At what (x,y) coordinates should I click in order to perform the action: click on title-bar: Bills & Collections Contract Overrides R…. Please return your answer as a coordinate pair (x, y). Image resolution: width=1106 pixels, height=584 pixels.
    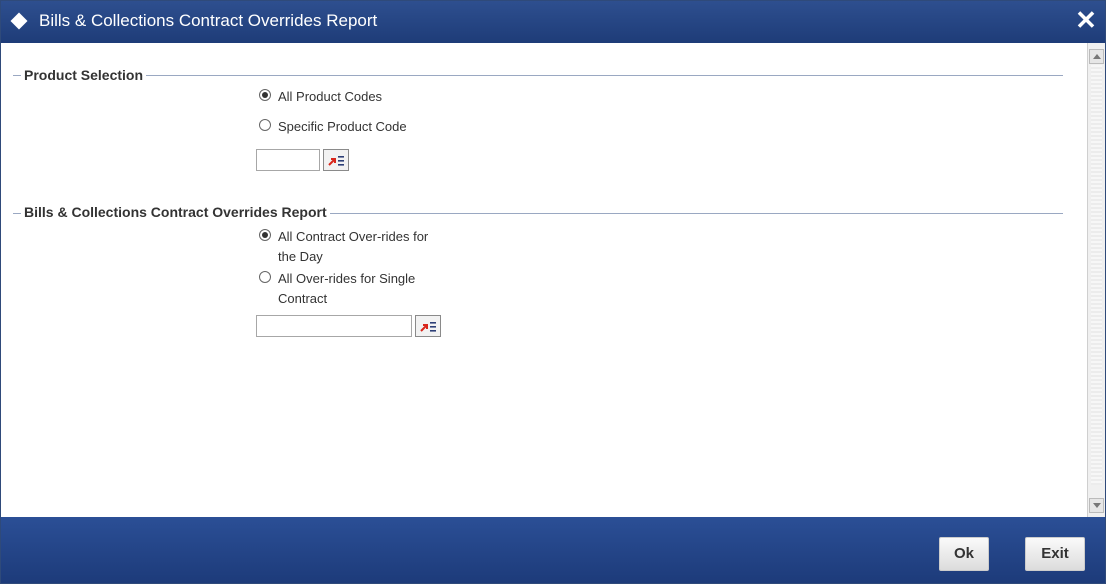
    Looking at the image, I should click on (553, 22).